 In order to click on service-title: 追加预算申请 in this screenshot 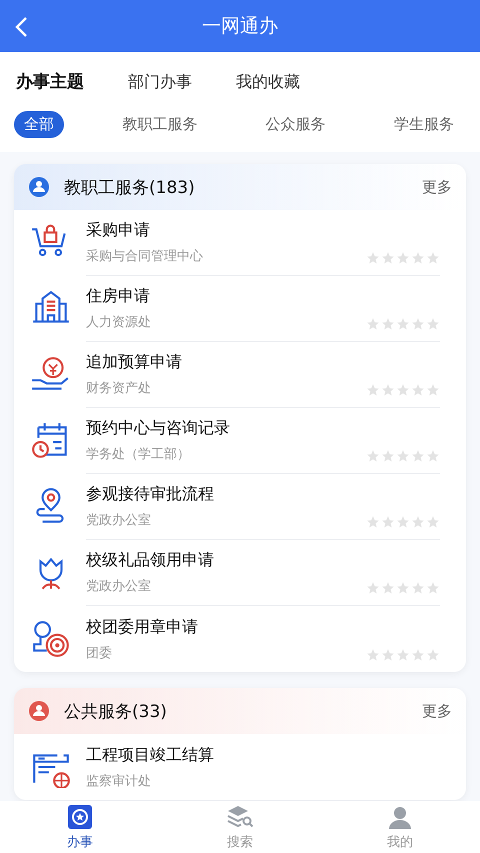, I will do `click(226, 362)`.